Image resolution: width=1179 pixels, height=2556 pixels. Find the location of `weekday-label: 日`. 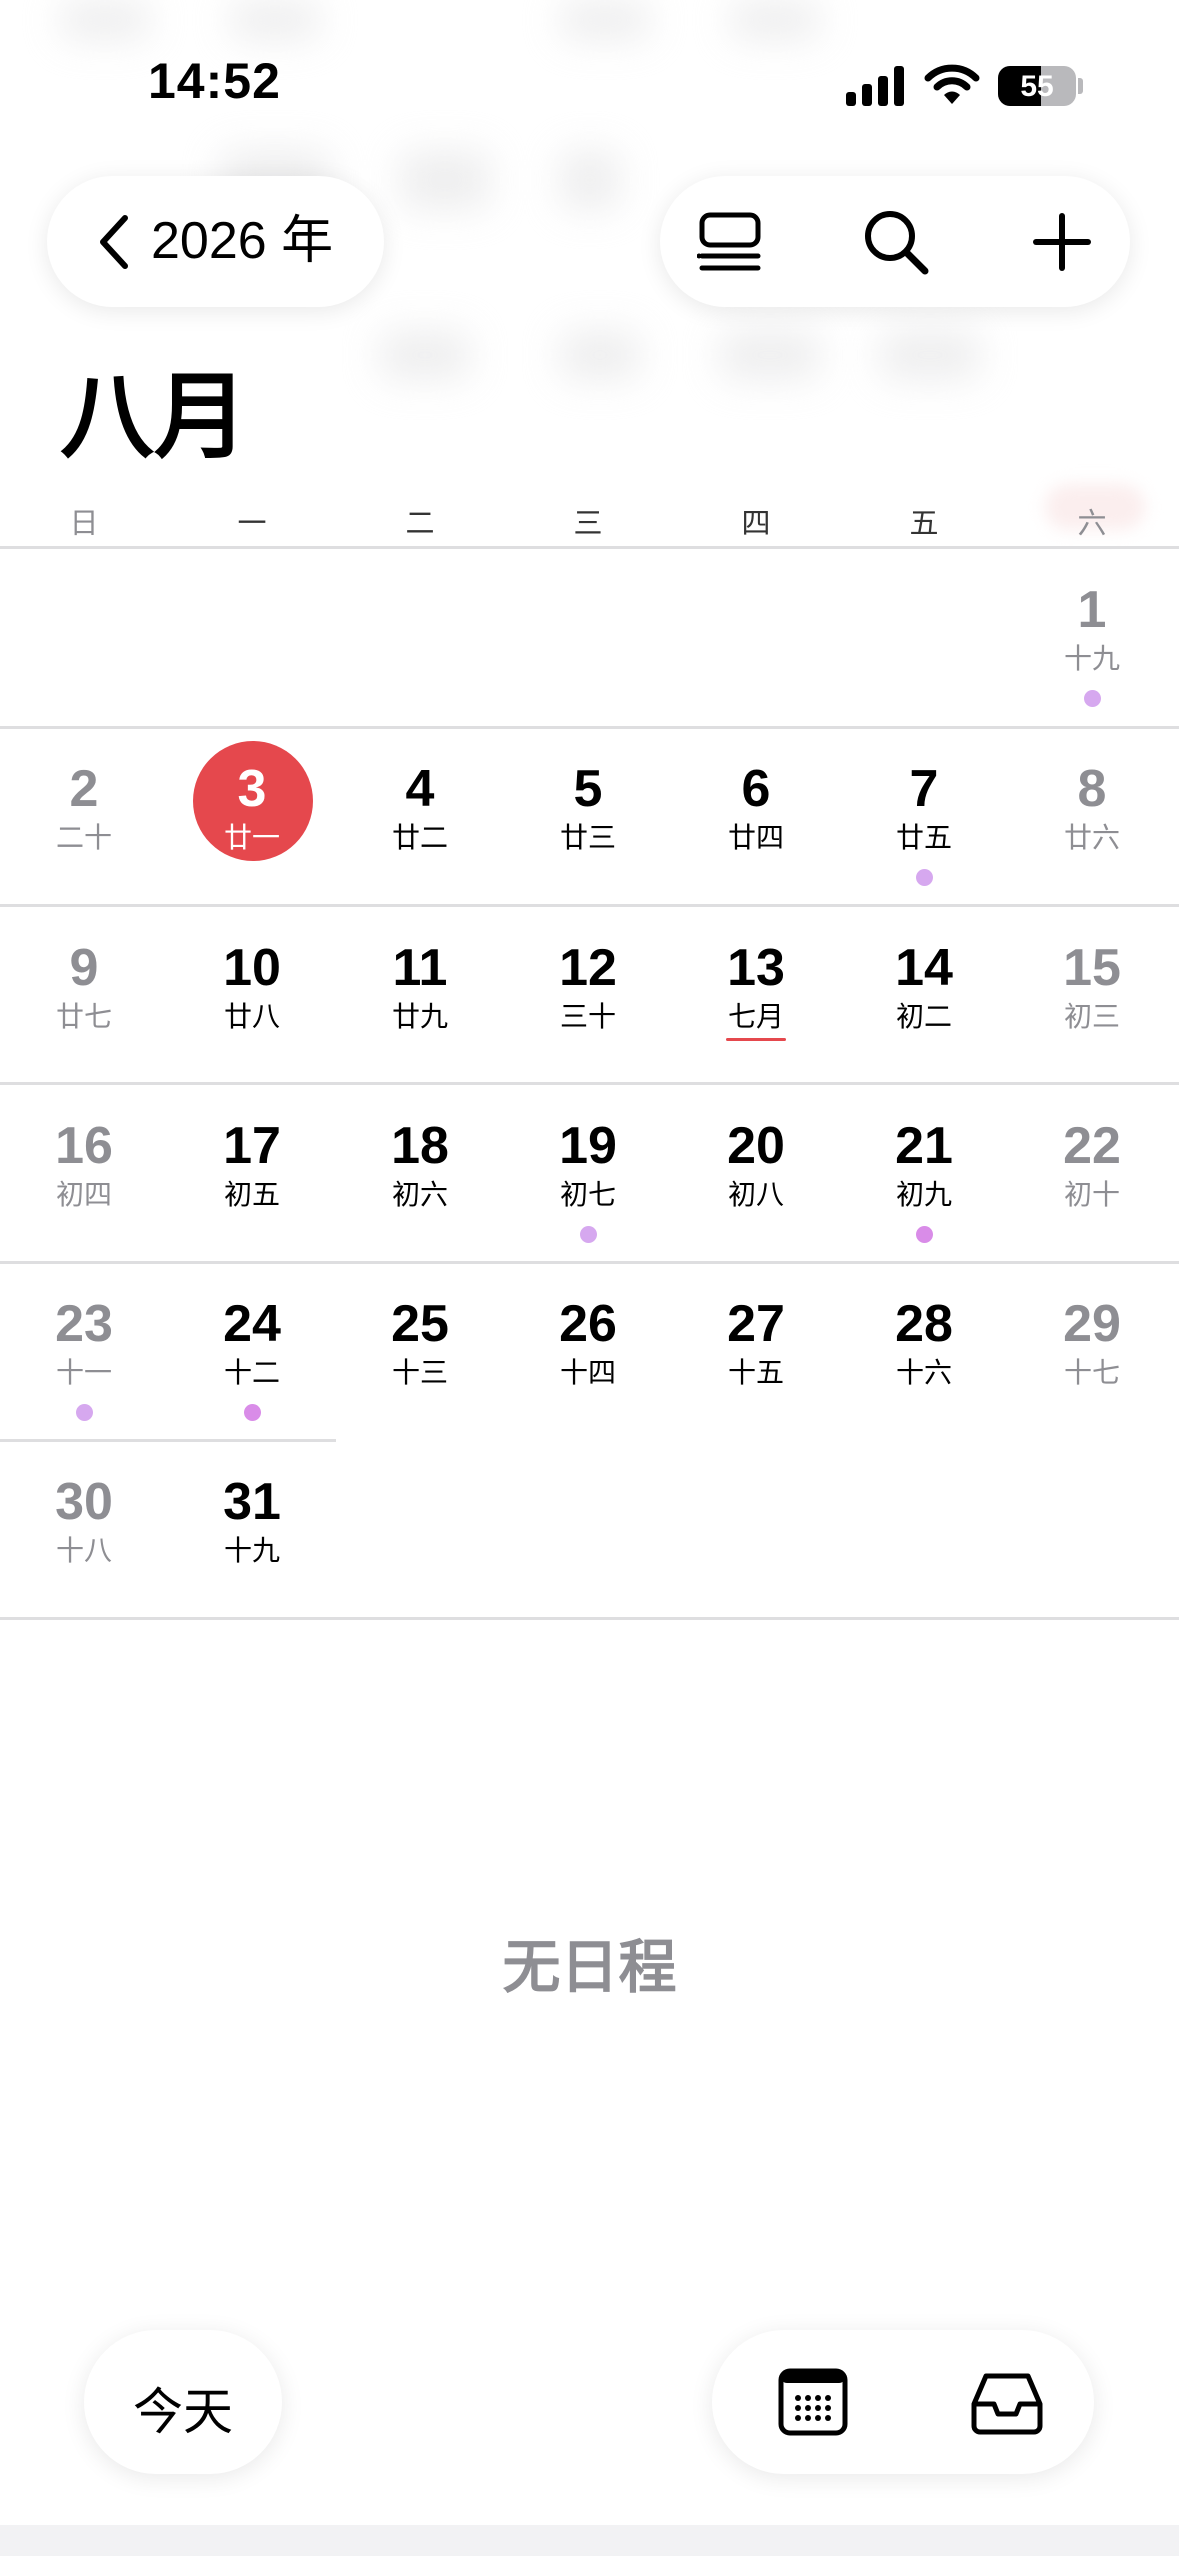

weekday-label: 日 is located at coordinates (84, 524).